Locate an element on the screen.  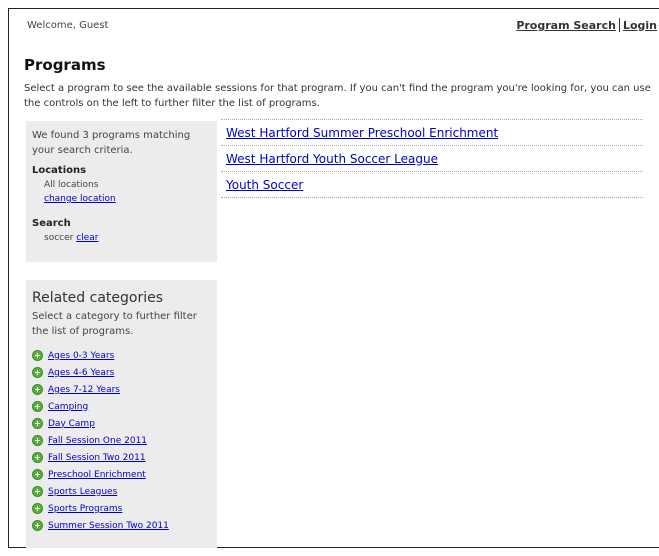
login-link: Login is located at coordinates (640, 25).